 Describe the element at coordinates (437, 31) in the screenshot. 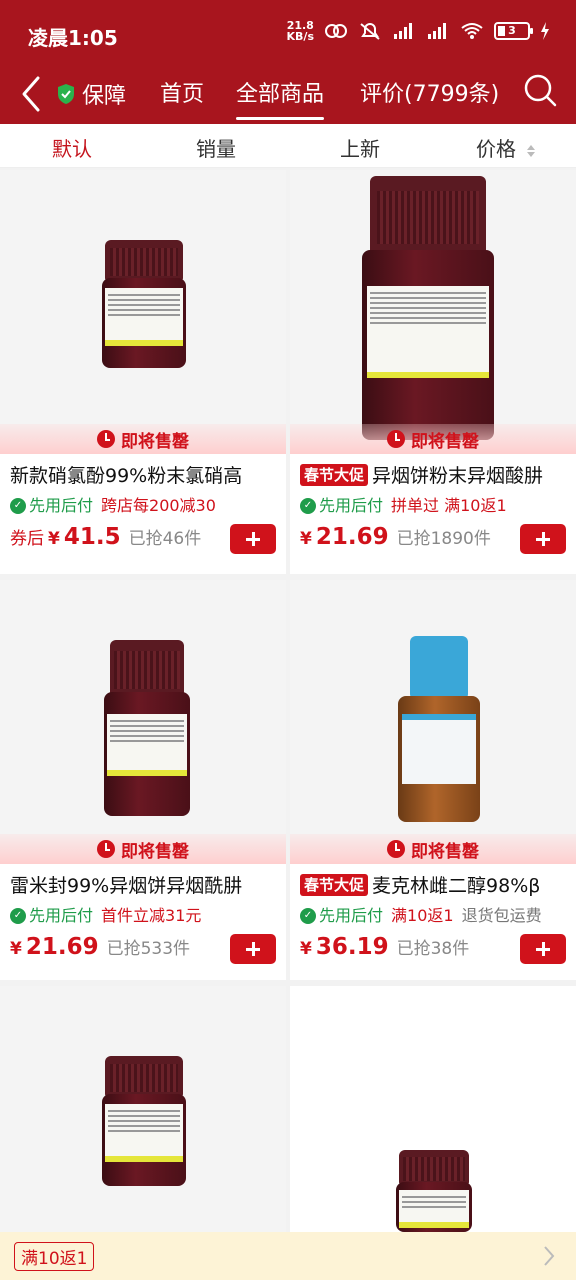

I see `signal-hd-icon` at that location.